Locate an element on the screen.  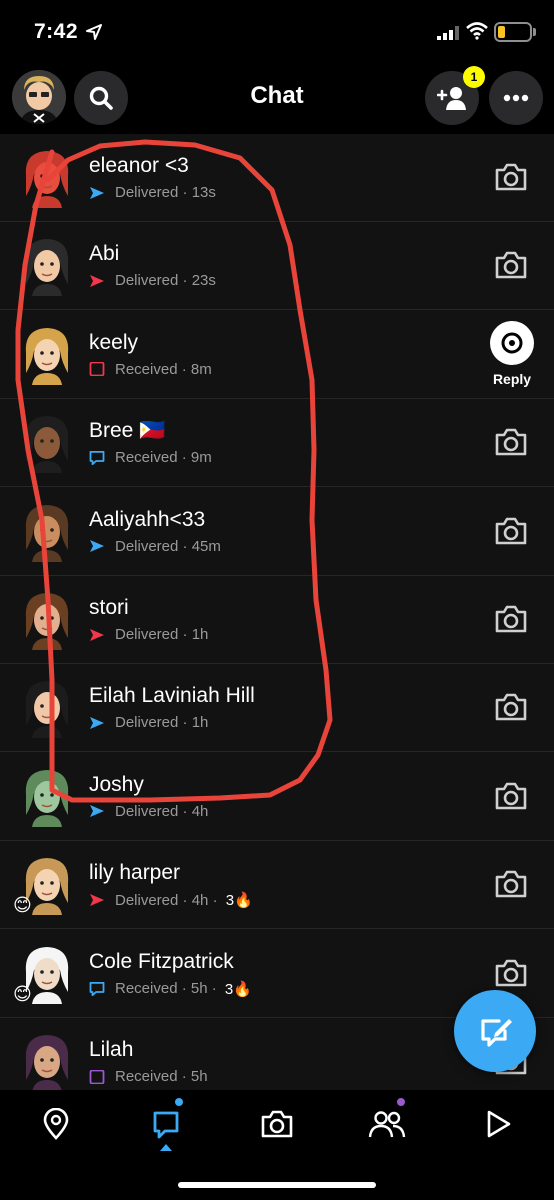
more-options-button is located at coordinates (516, 98).